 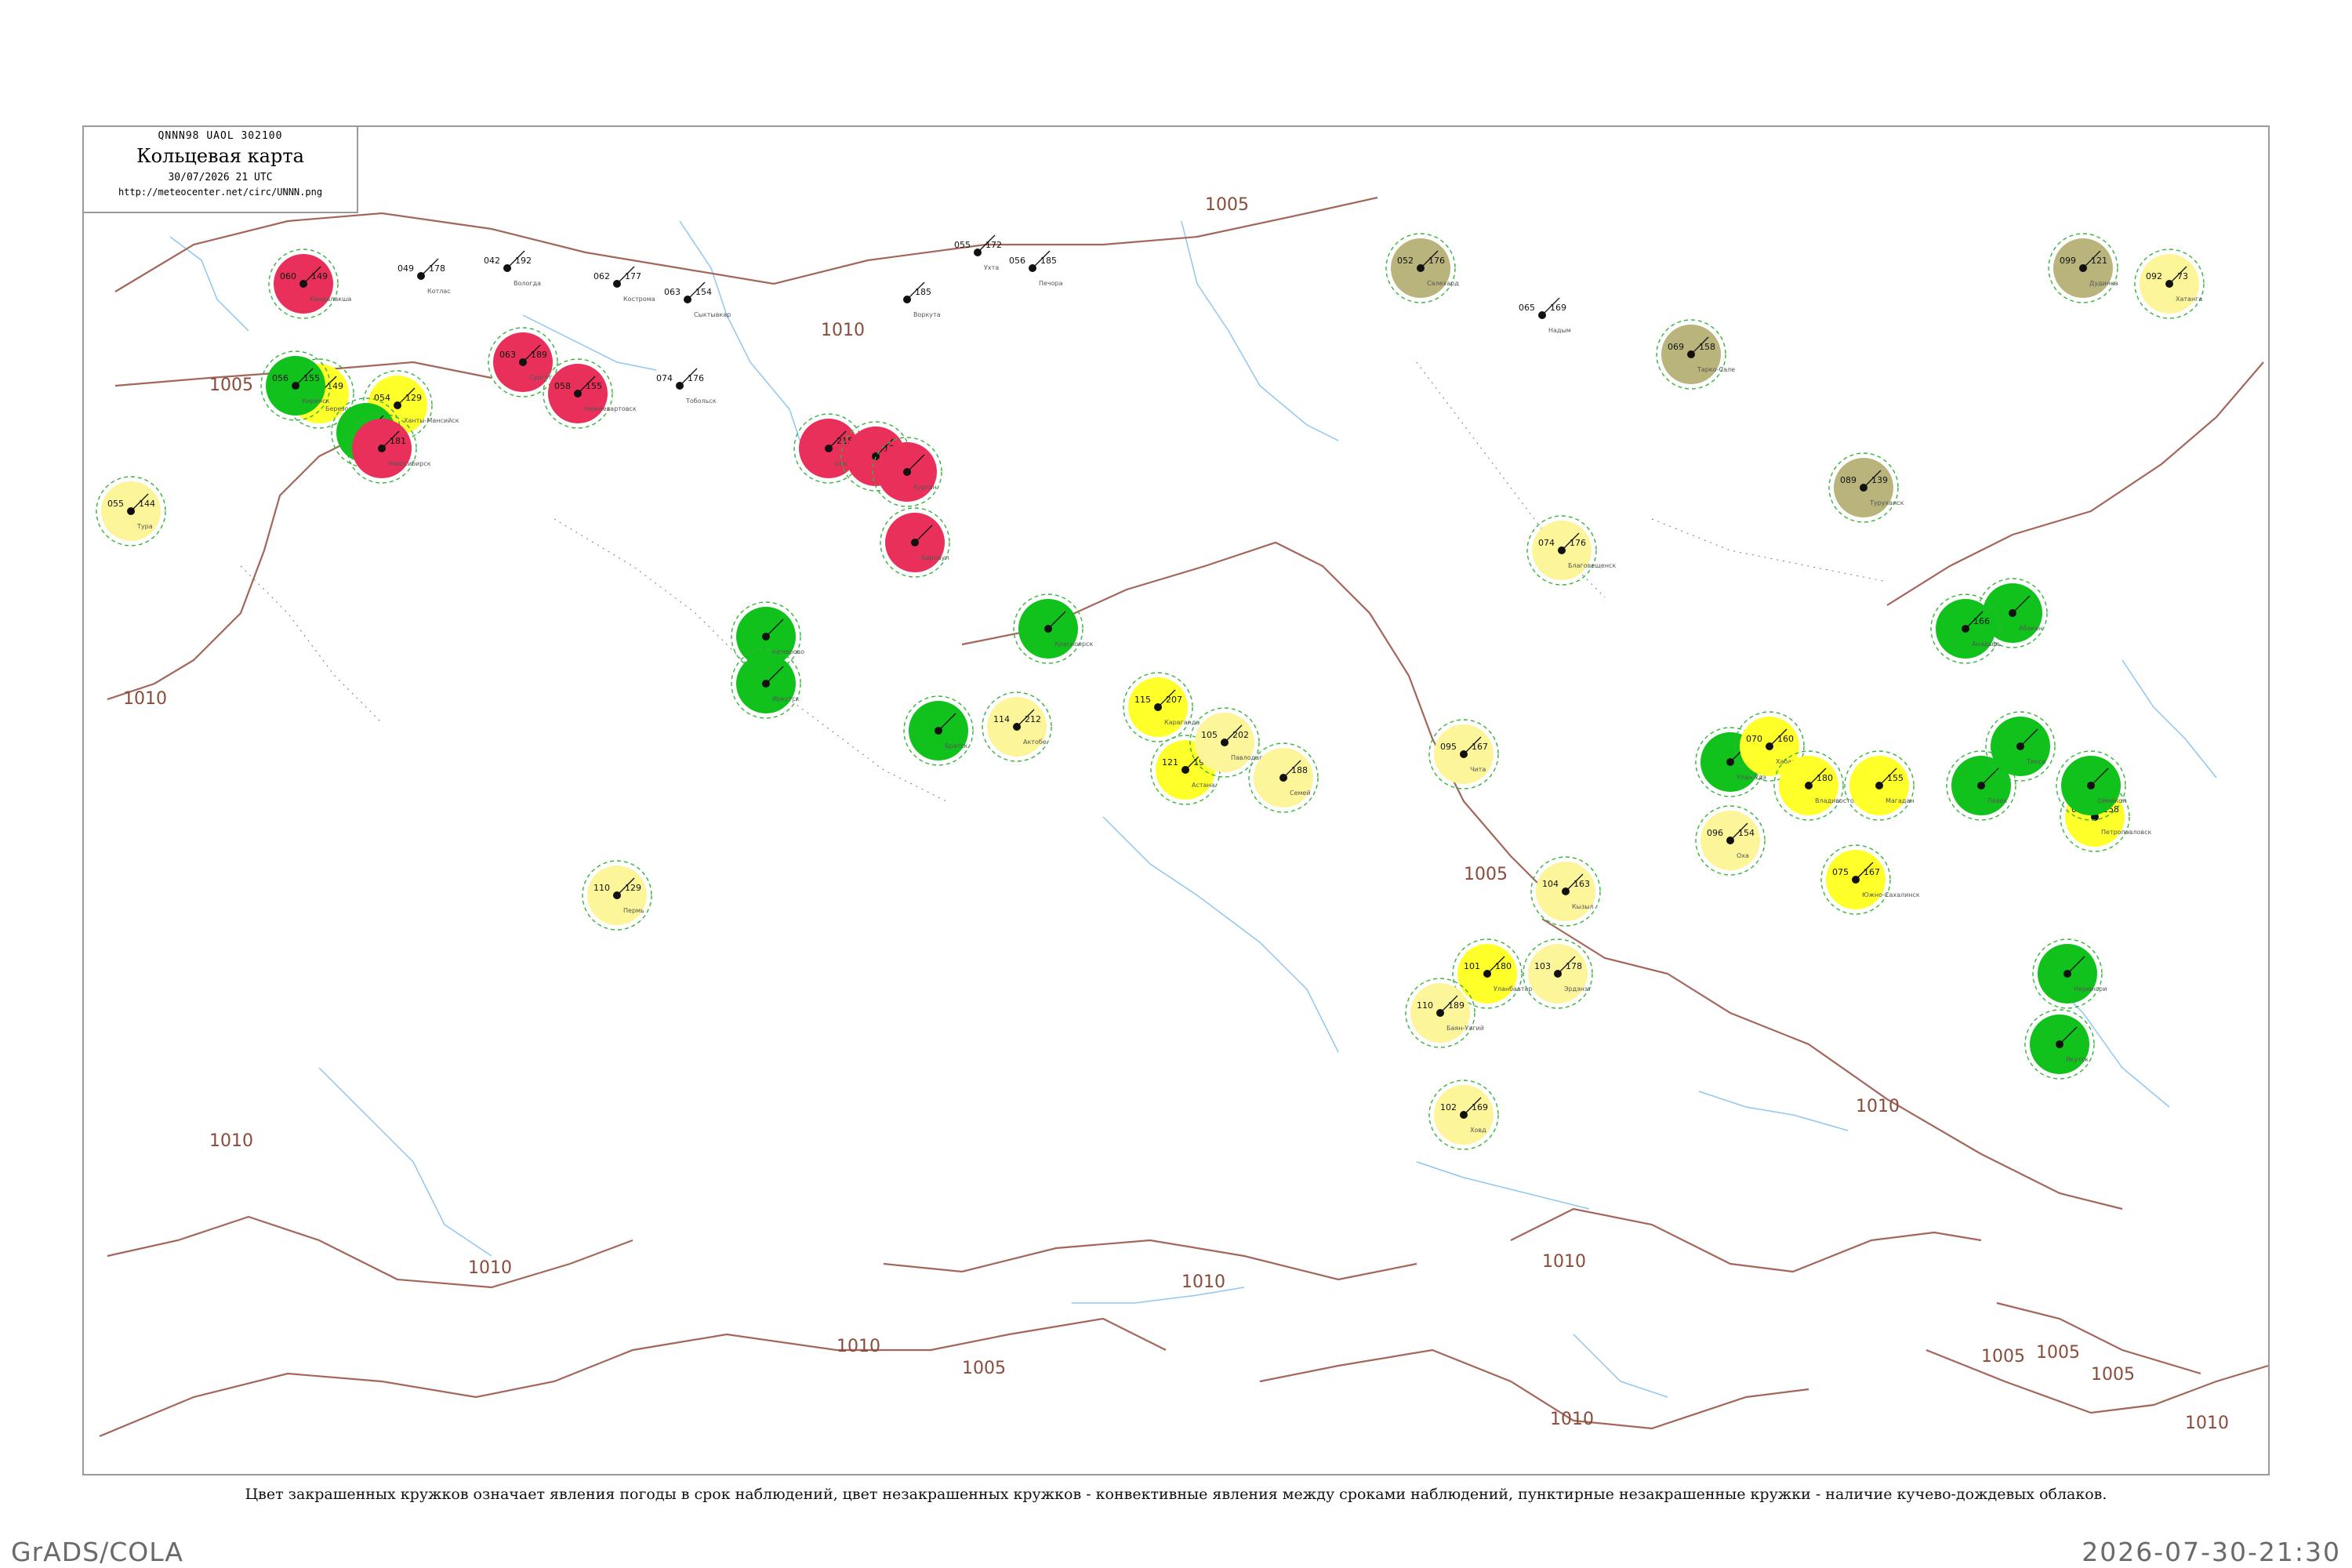 I want to click on station-name: Южно-Сахалинск, so click(x=1891, y=895).